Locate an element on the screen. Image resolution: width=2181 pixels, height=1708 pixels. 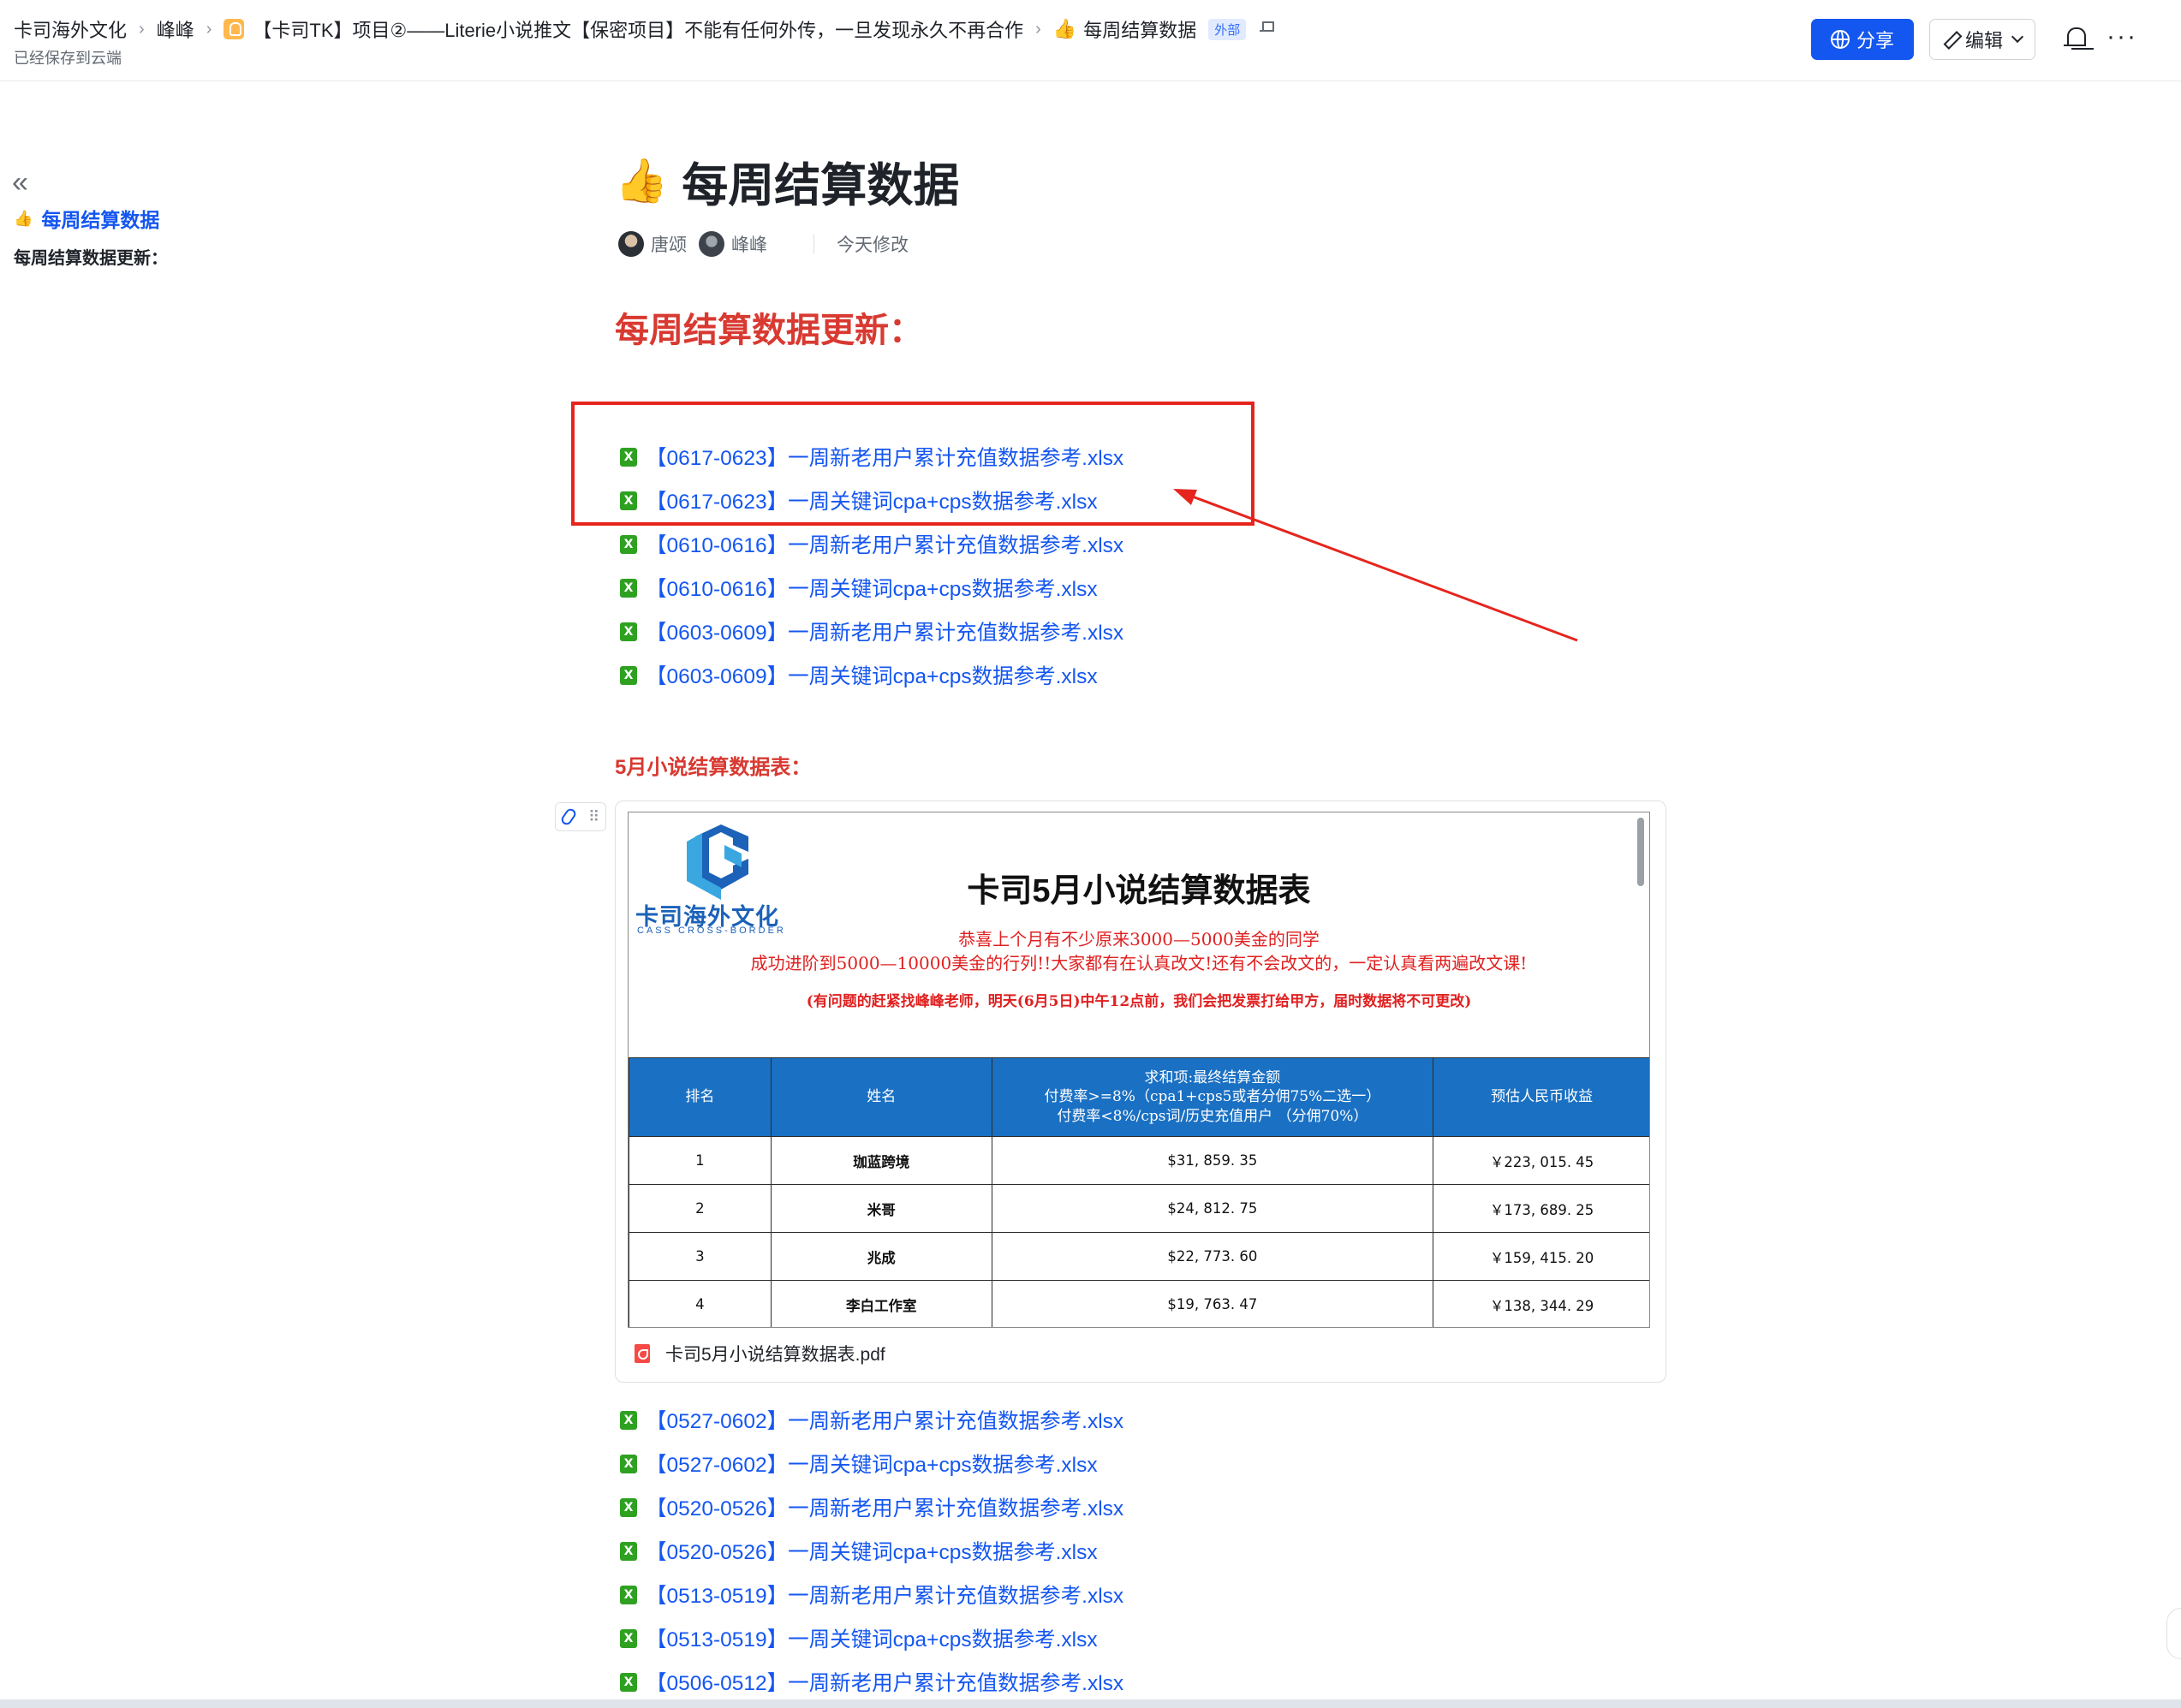
header-line: 求和项:最终结算金额 is located at coordinates (1212, 1078).